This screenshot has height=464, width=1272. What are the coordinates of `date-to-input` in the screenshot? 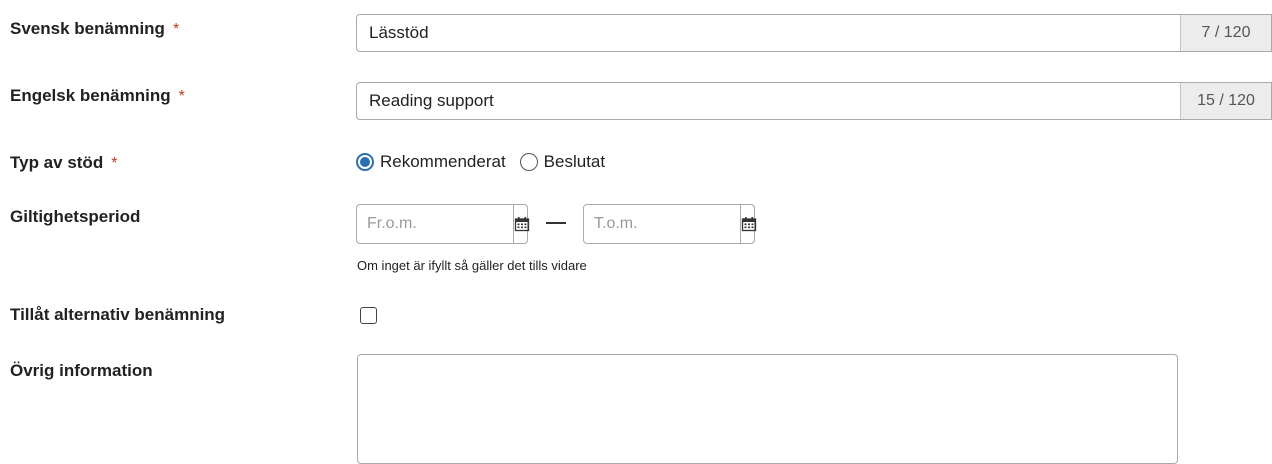 It's located at (662, 224).